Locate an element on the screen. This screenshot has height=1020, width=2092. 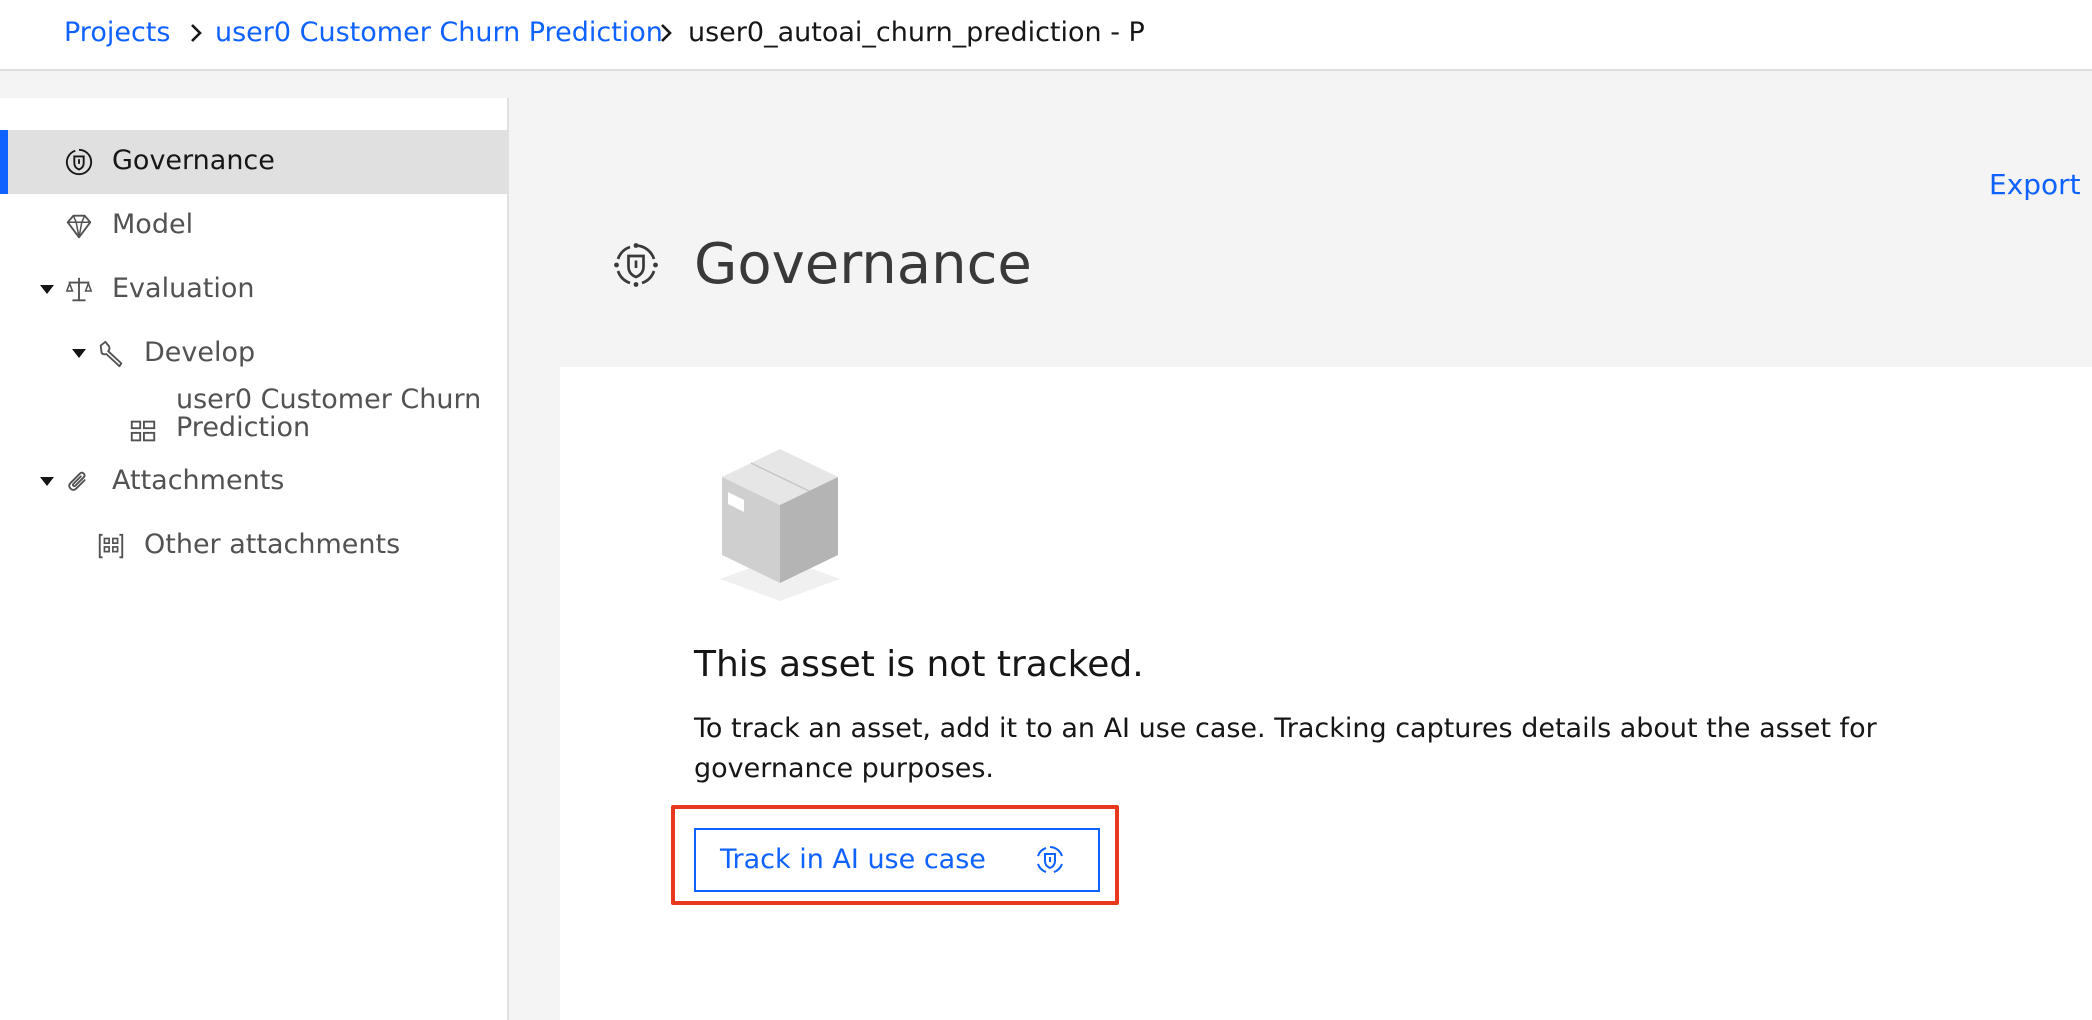
scale-icon is located at coordinates (79, 289).